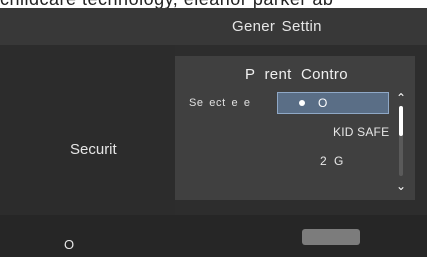 This screenshot has width=427, height=257. I want to click on header-bar: Gener Settin, so click(213, 26).